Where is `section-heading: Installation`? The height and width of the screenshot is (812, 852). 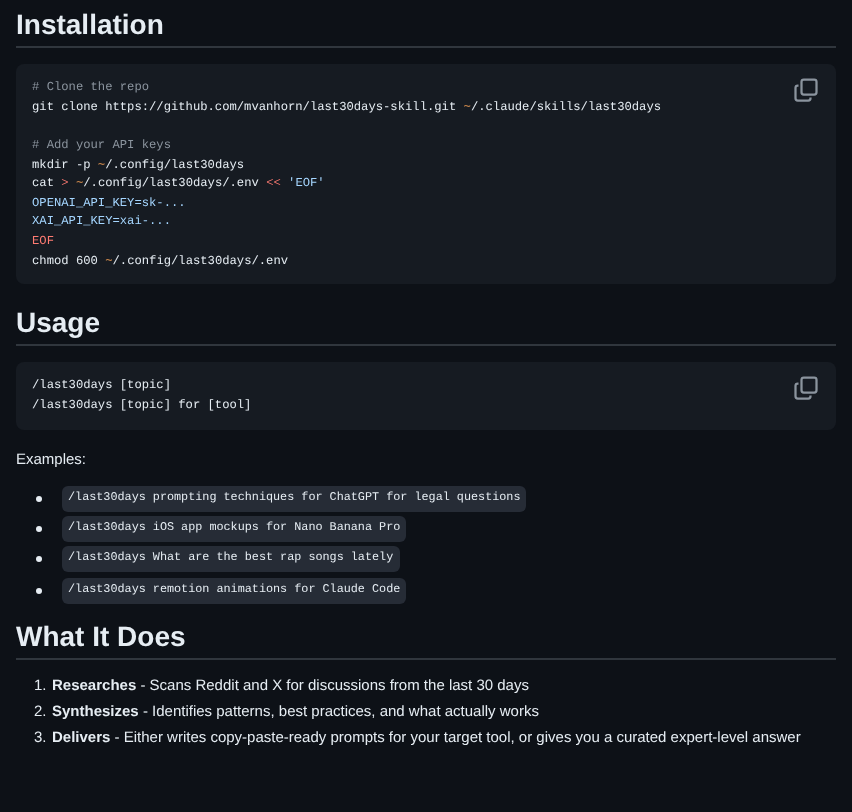
section-heading: Installation is located at coordinates (426, 26).